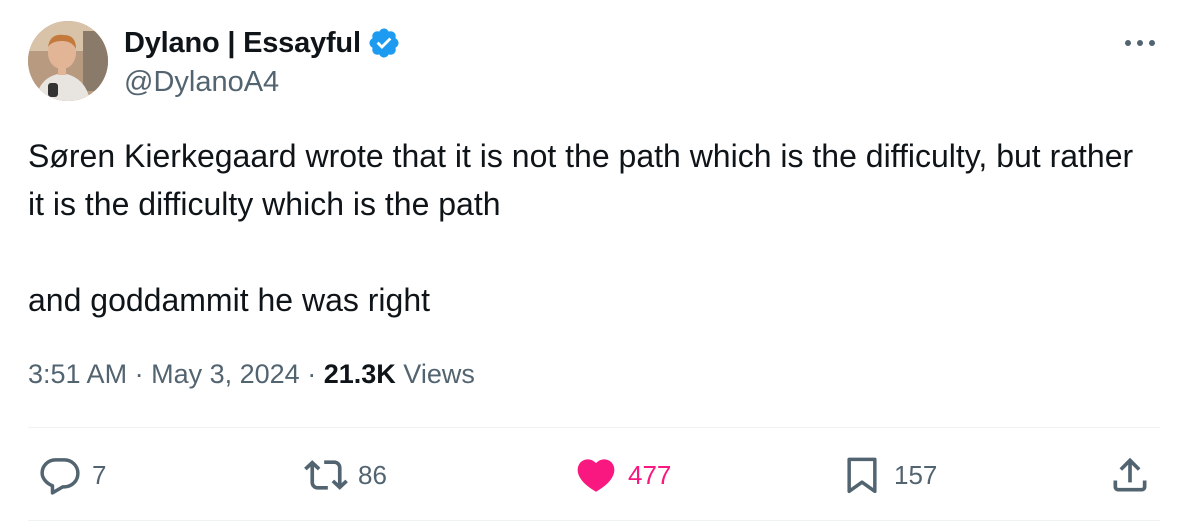  I want to click on tweet-paragraph: and goddammit he was right, so click(229, 300).